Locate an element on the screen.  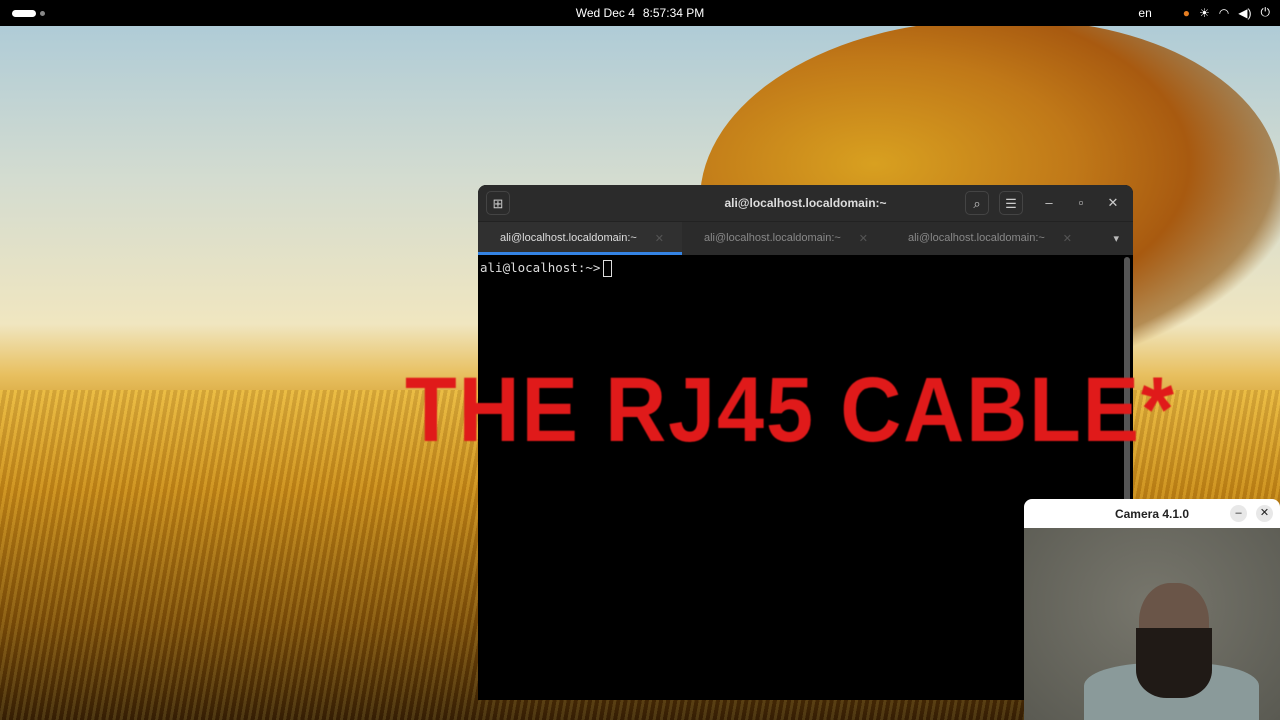
camera-preview is located at coordinates (1152, 624).